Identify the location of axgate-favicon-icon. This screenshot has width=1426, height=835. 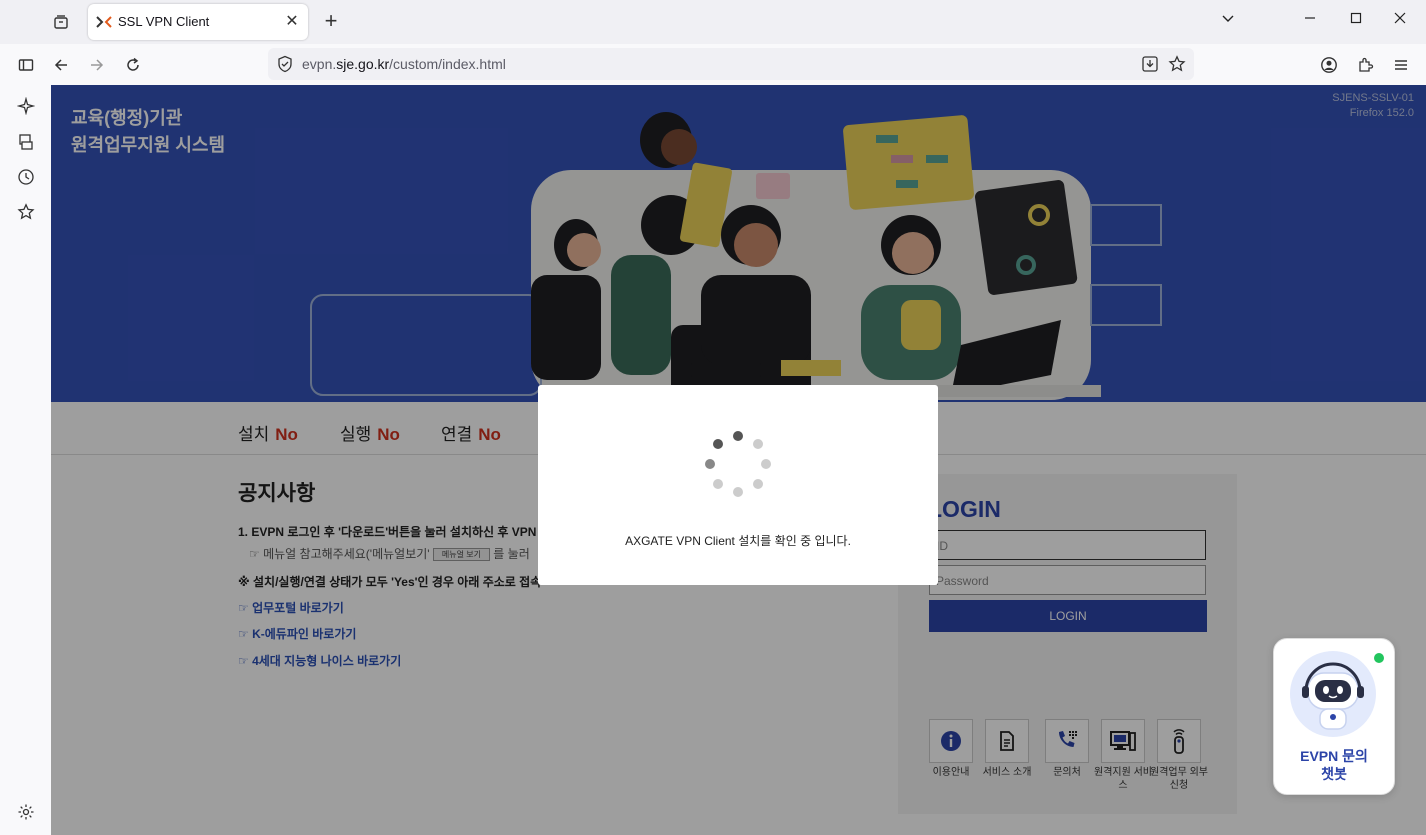
(104, 22).